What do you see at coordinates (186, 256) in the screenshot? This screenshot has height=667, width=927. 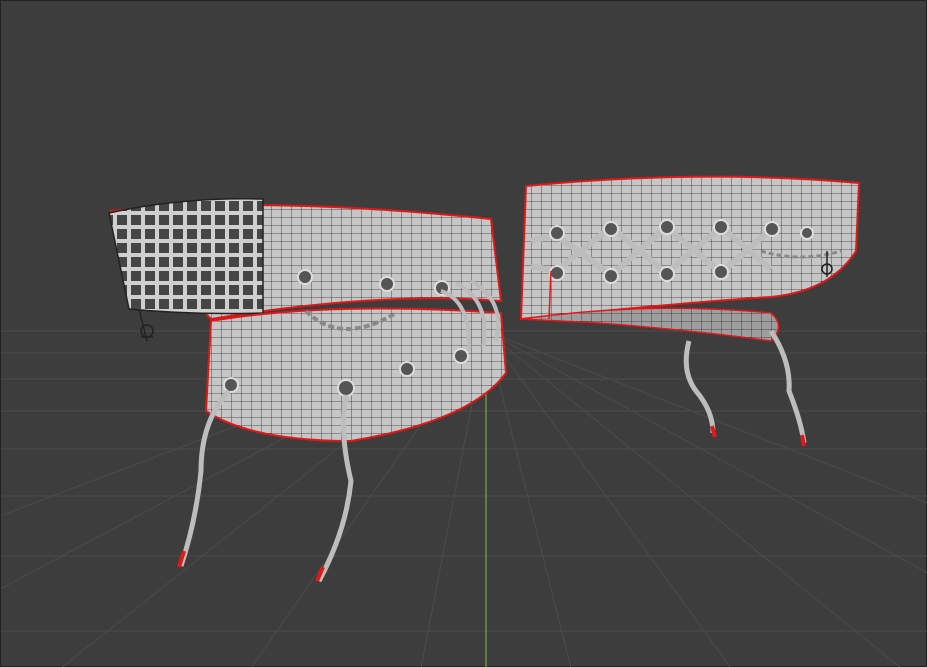 I see `left-belt-mesh-panel` at bounding box center [186, 256].